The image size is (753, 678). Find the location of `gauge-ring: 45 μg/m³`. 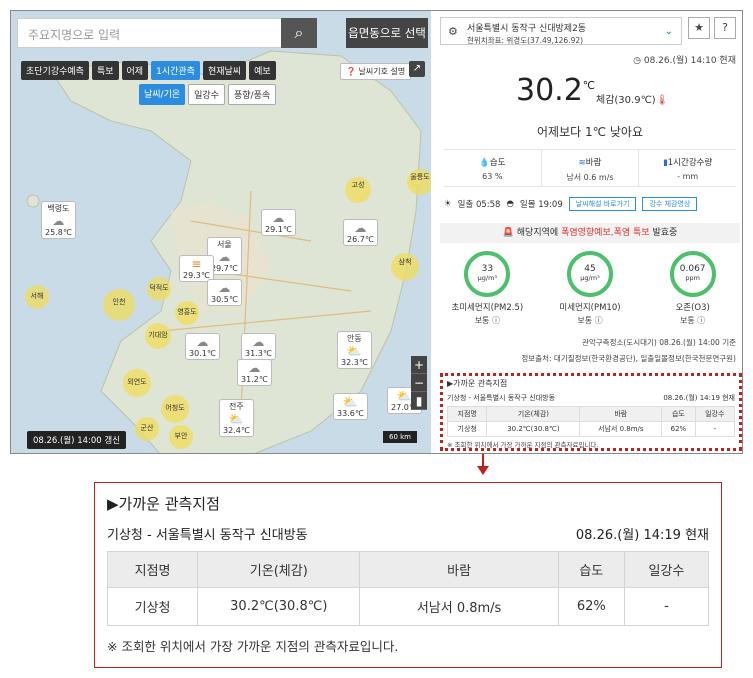

gauge-ring: 45 μg/m³ is located at coordinates (589, 274).